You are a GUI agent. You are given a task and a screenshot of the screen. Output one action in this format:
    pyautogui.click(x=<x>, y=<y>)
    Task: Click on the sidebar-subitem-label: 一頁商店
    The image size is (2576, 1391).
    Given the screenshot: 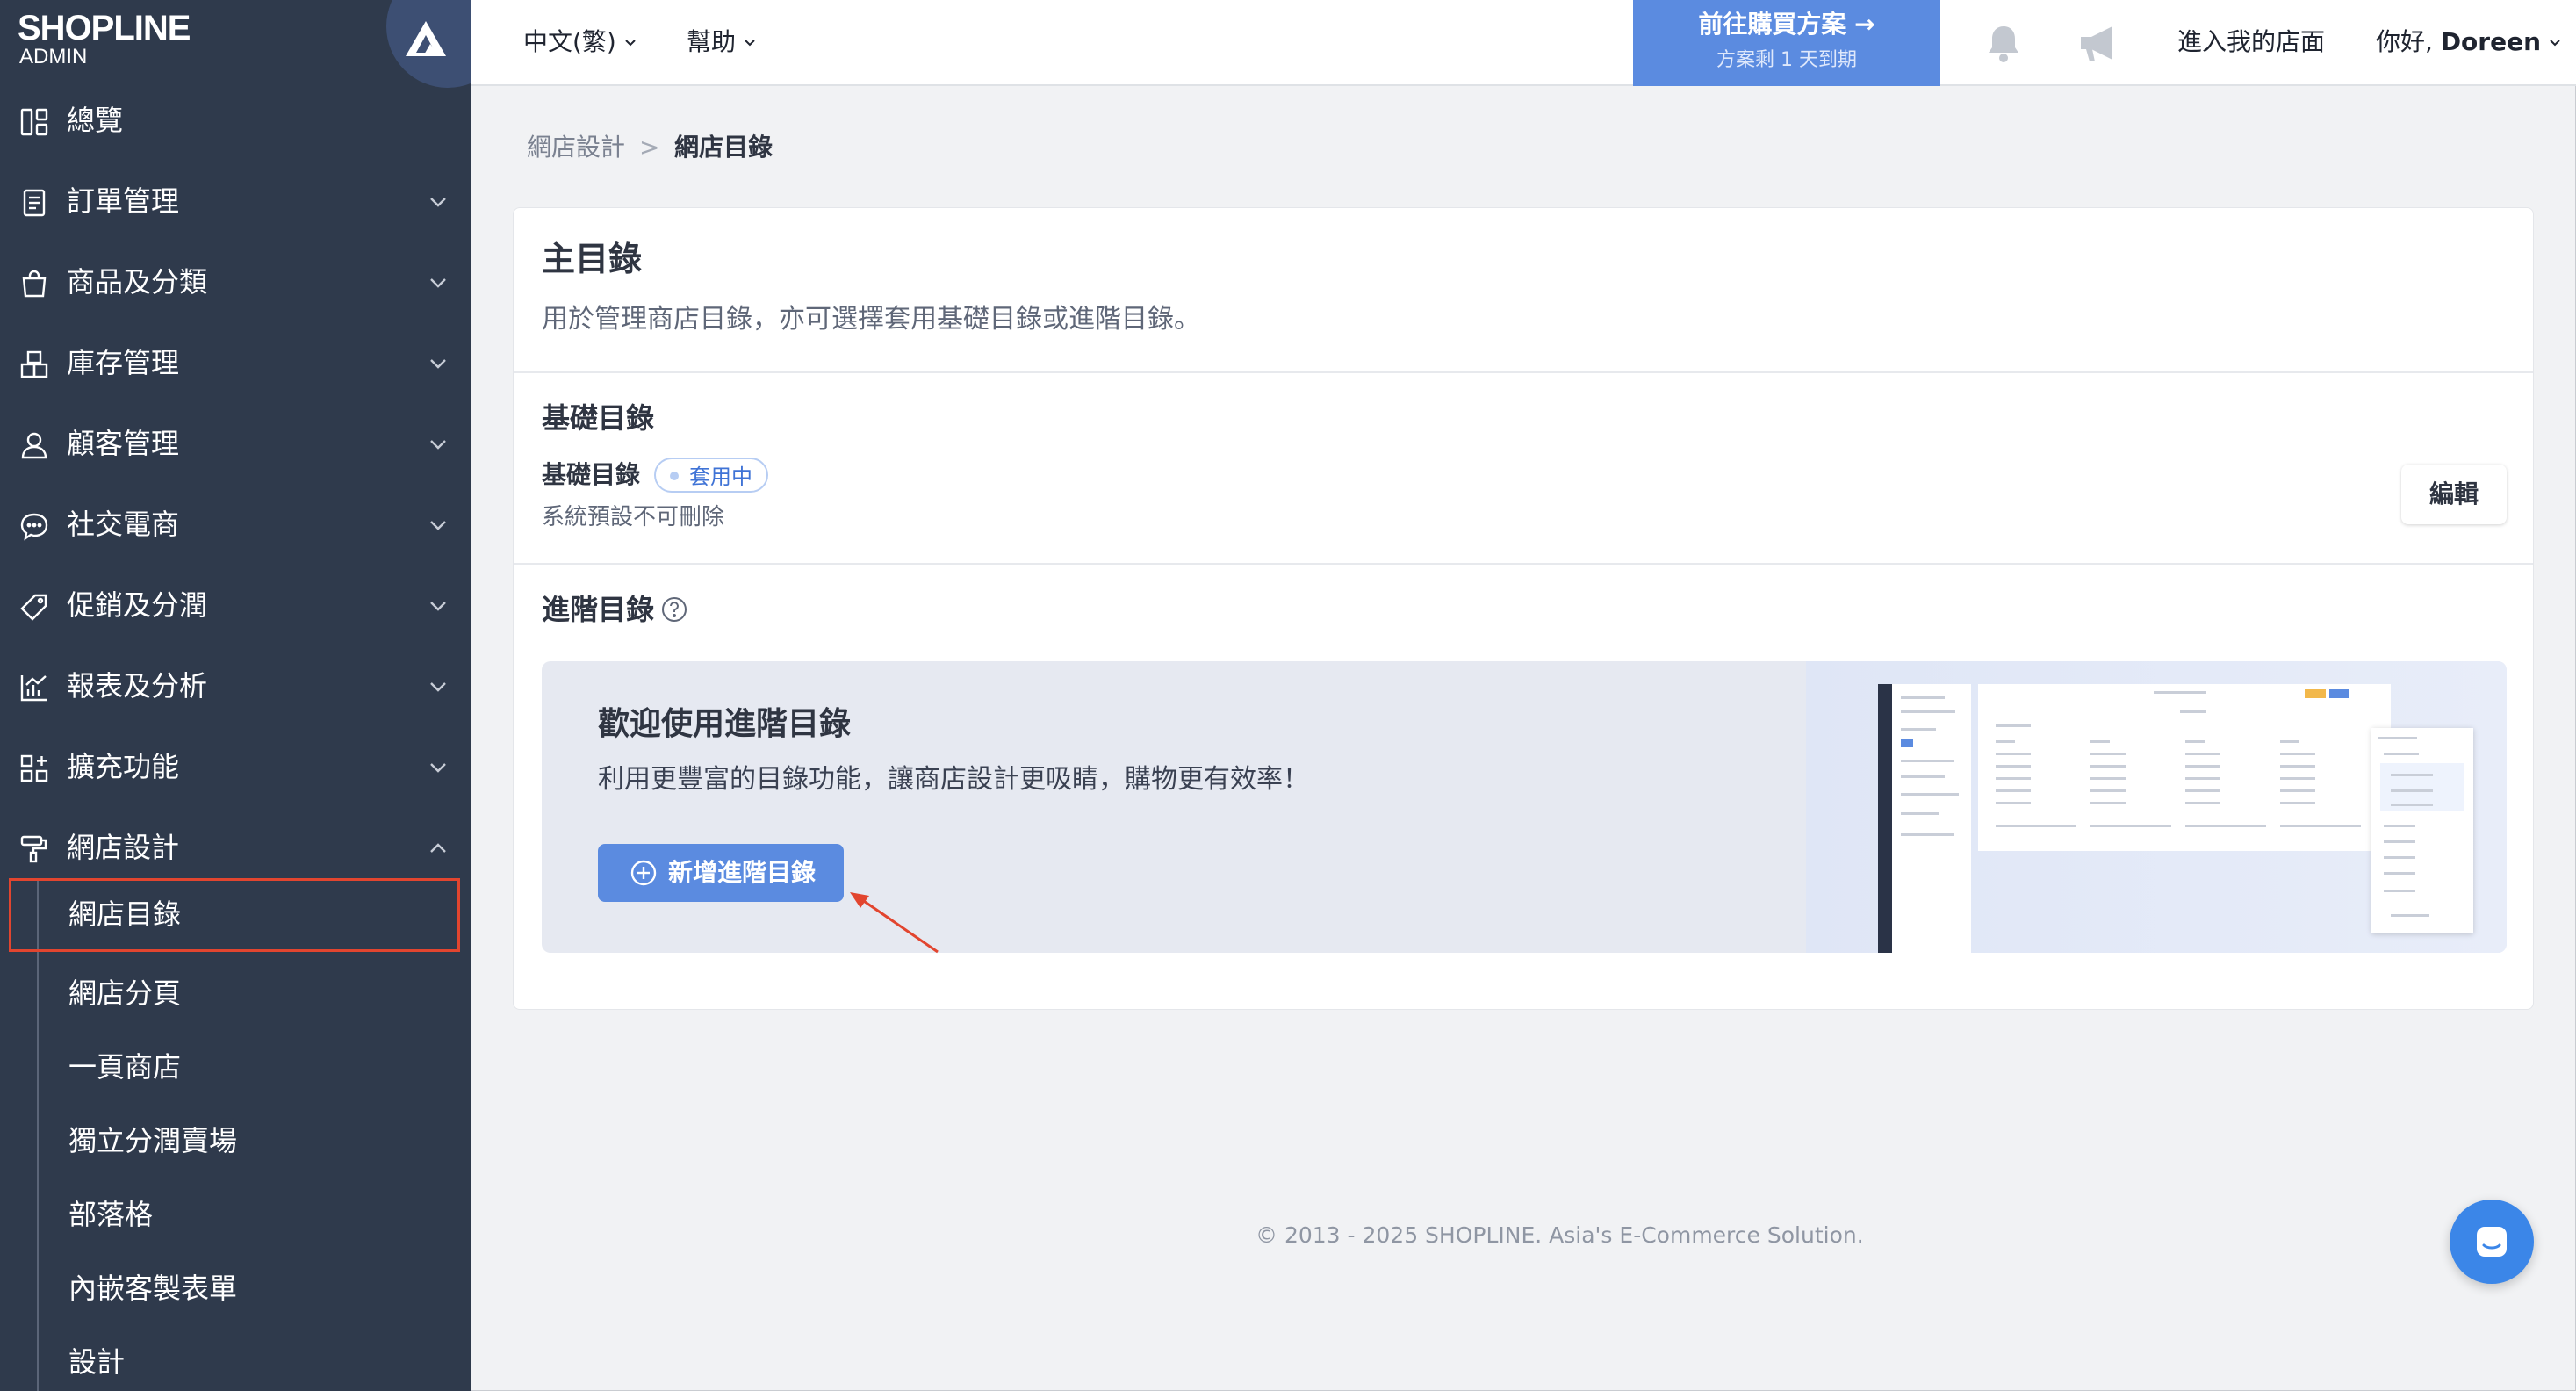 What is the action you would take?
    pyautogui.click(x=125, y=1067)
    